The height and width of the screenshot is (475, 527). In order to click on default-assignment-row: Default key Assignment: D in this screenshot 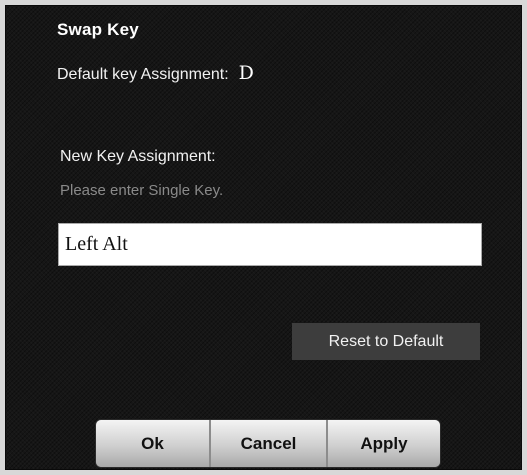, I will do `click(155, 73)`.